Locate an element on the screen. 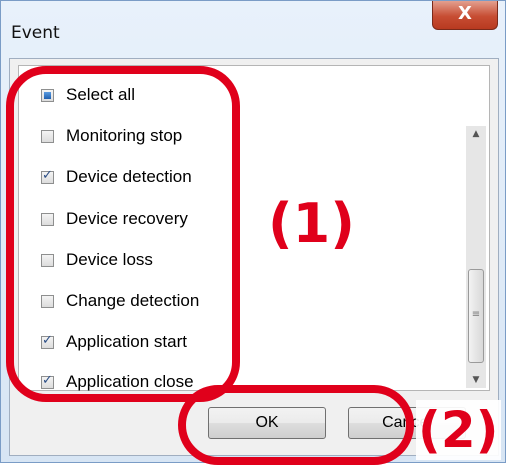 This screenshot has height=465, width=508. arrow-up-icon: ▲ is located at coordinates (476, 134).